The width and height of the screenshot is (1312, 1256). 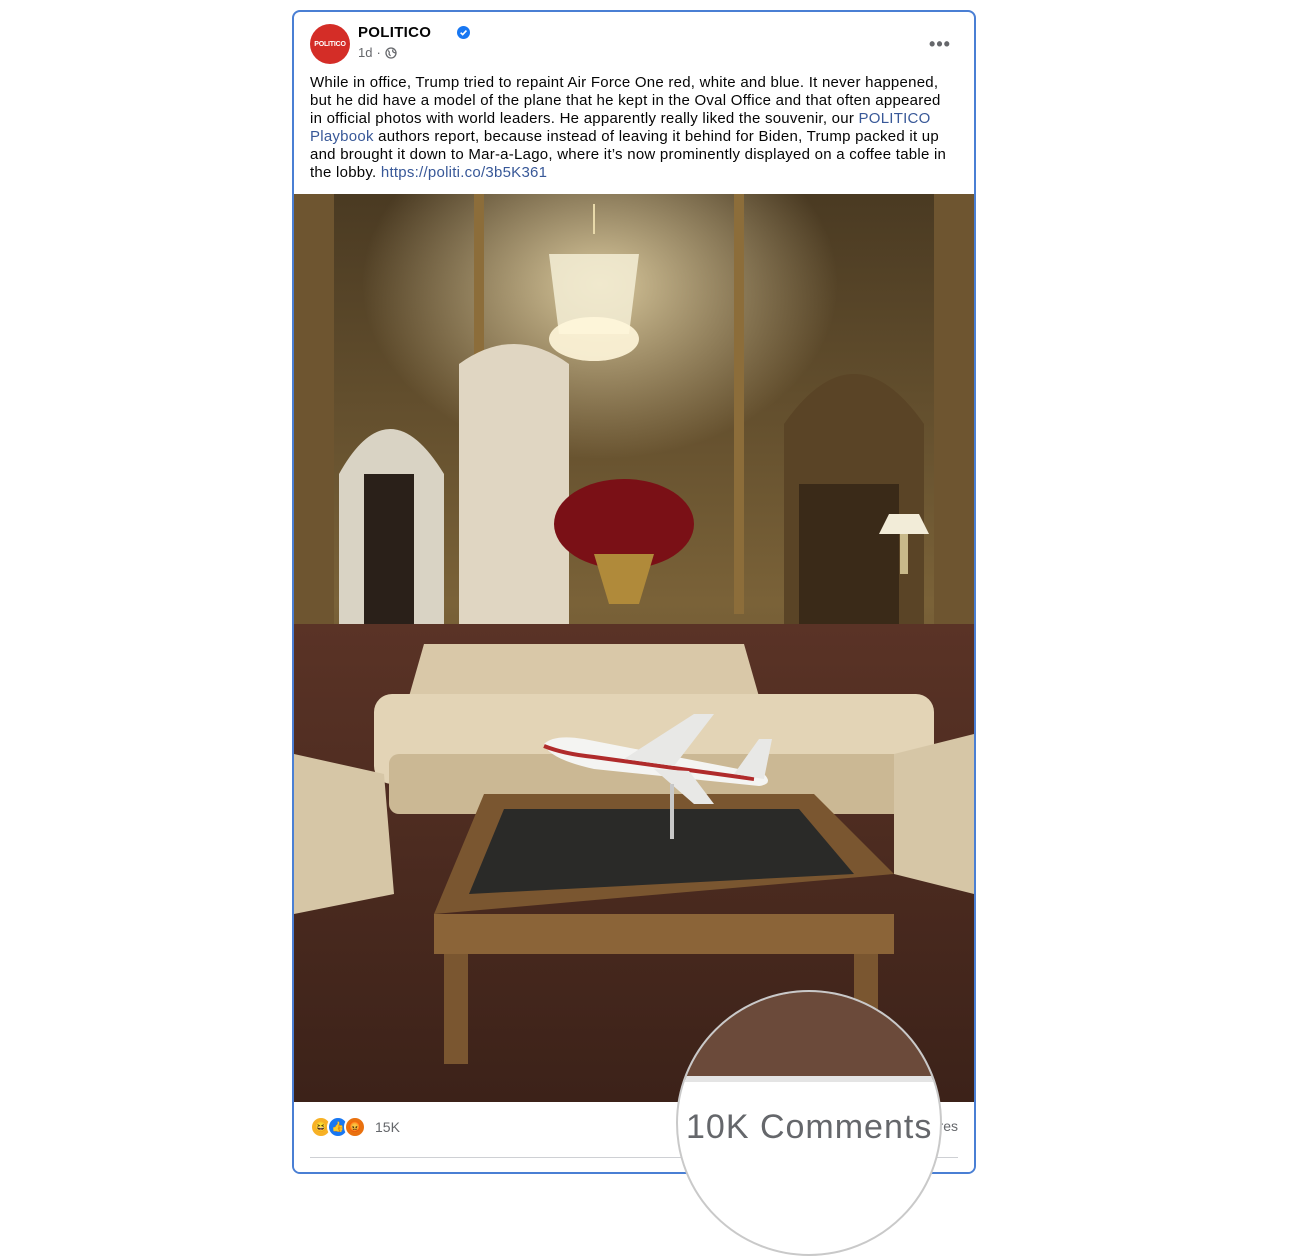 I want to click on magnified-photo-carpet, so click(x=809, y=1036).